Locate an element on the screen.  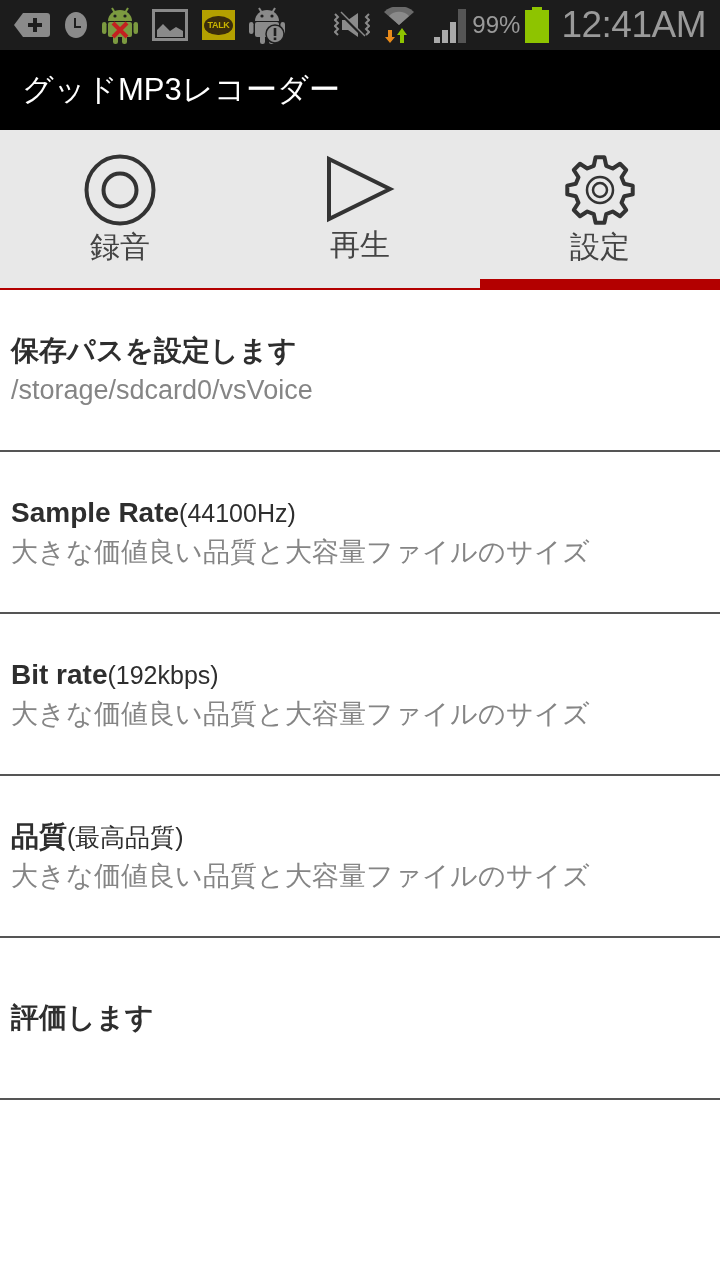
settings-item: Bit rate(192kbps) 大きな価値良い品質と大容量ファイルのサイズ is located at coordinates (360, 695).